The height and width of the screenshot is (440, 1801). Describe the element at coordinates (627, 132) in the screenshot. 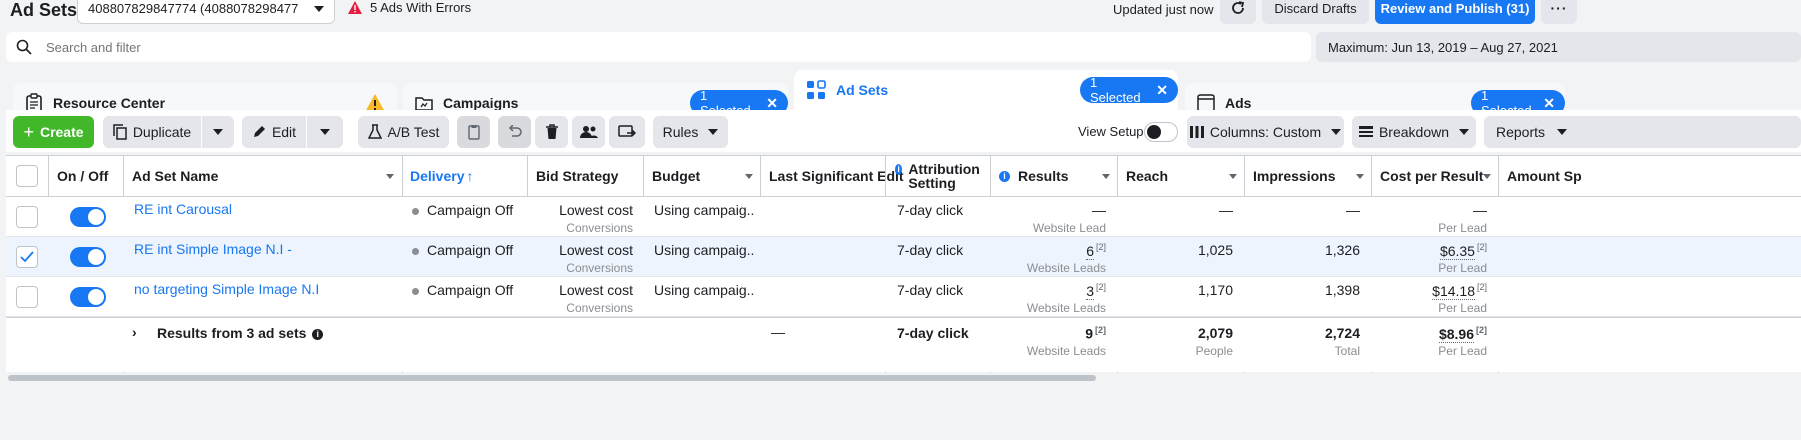

I see `preview-button` at that location.